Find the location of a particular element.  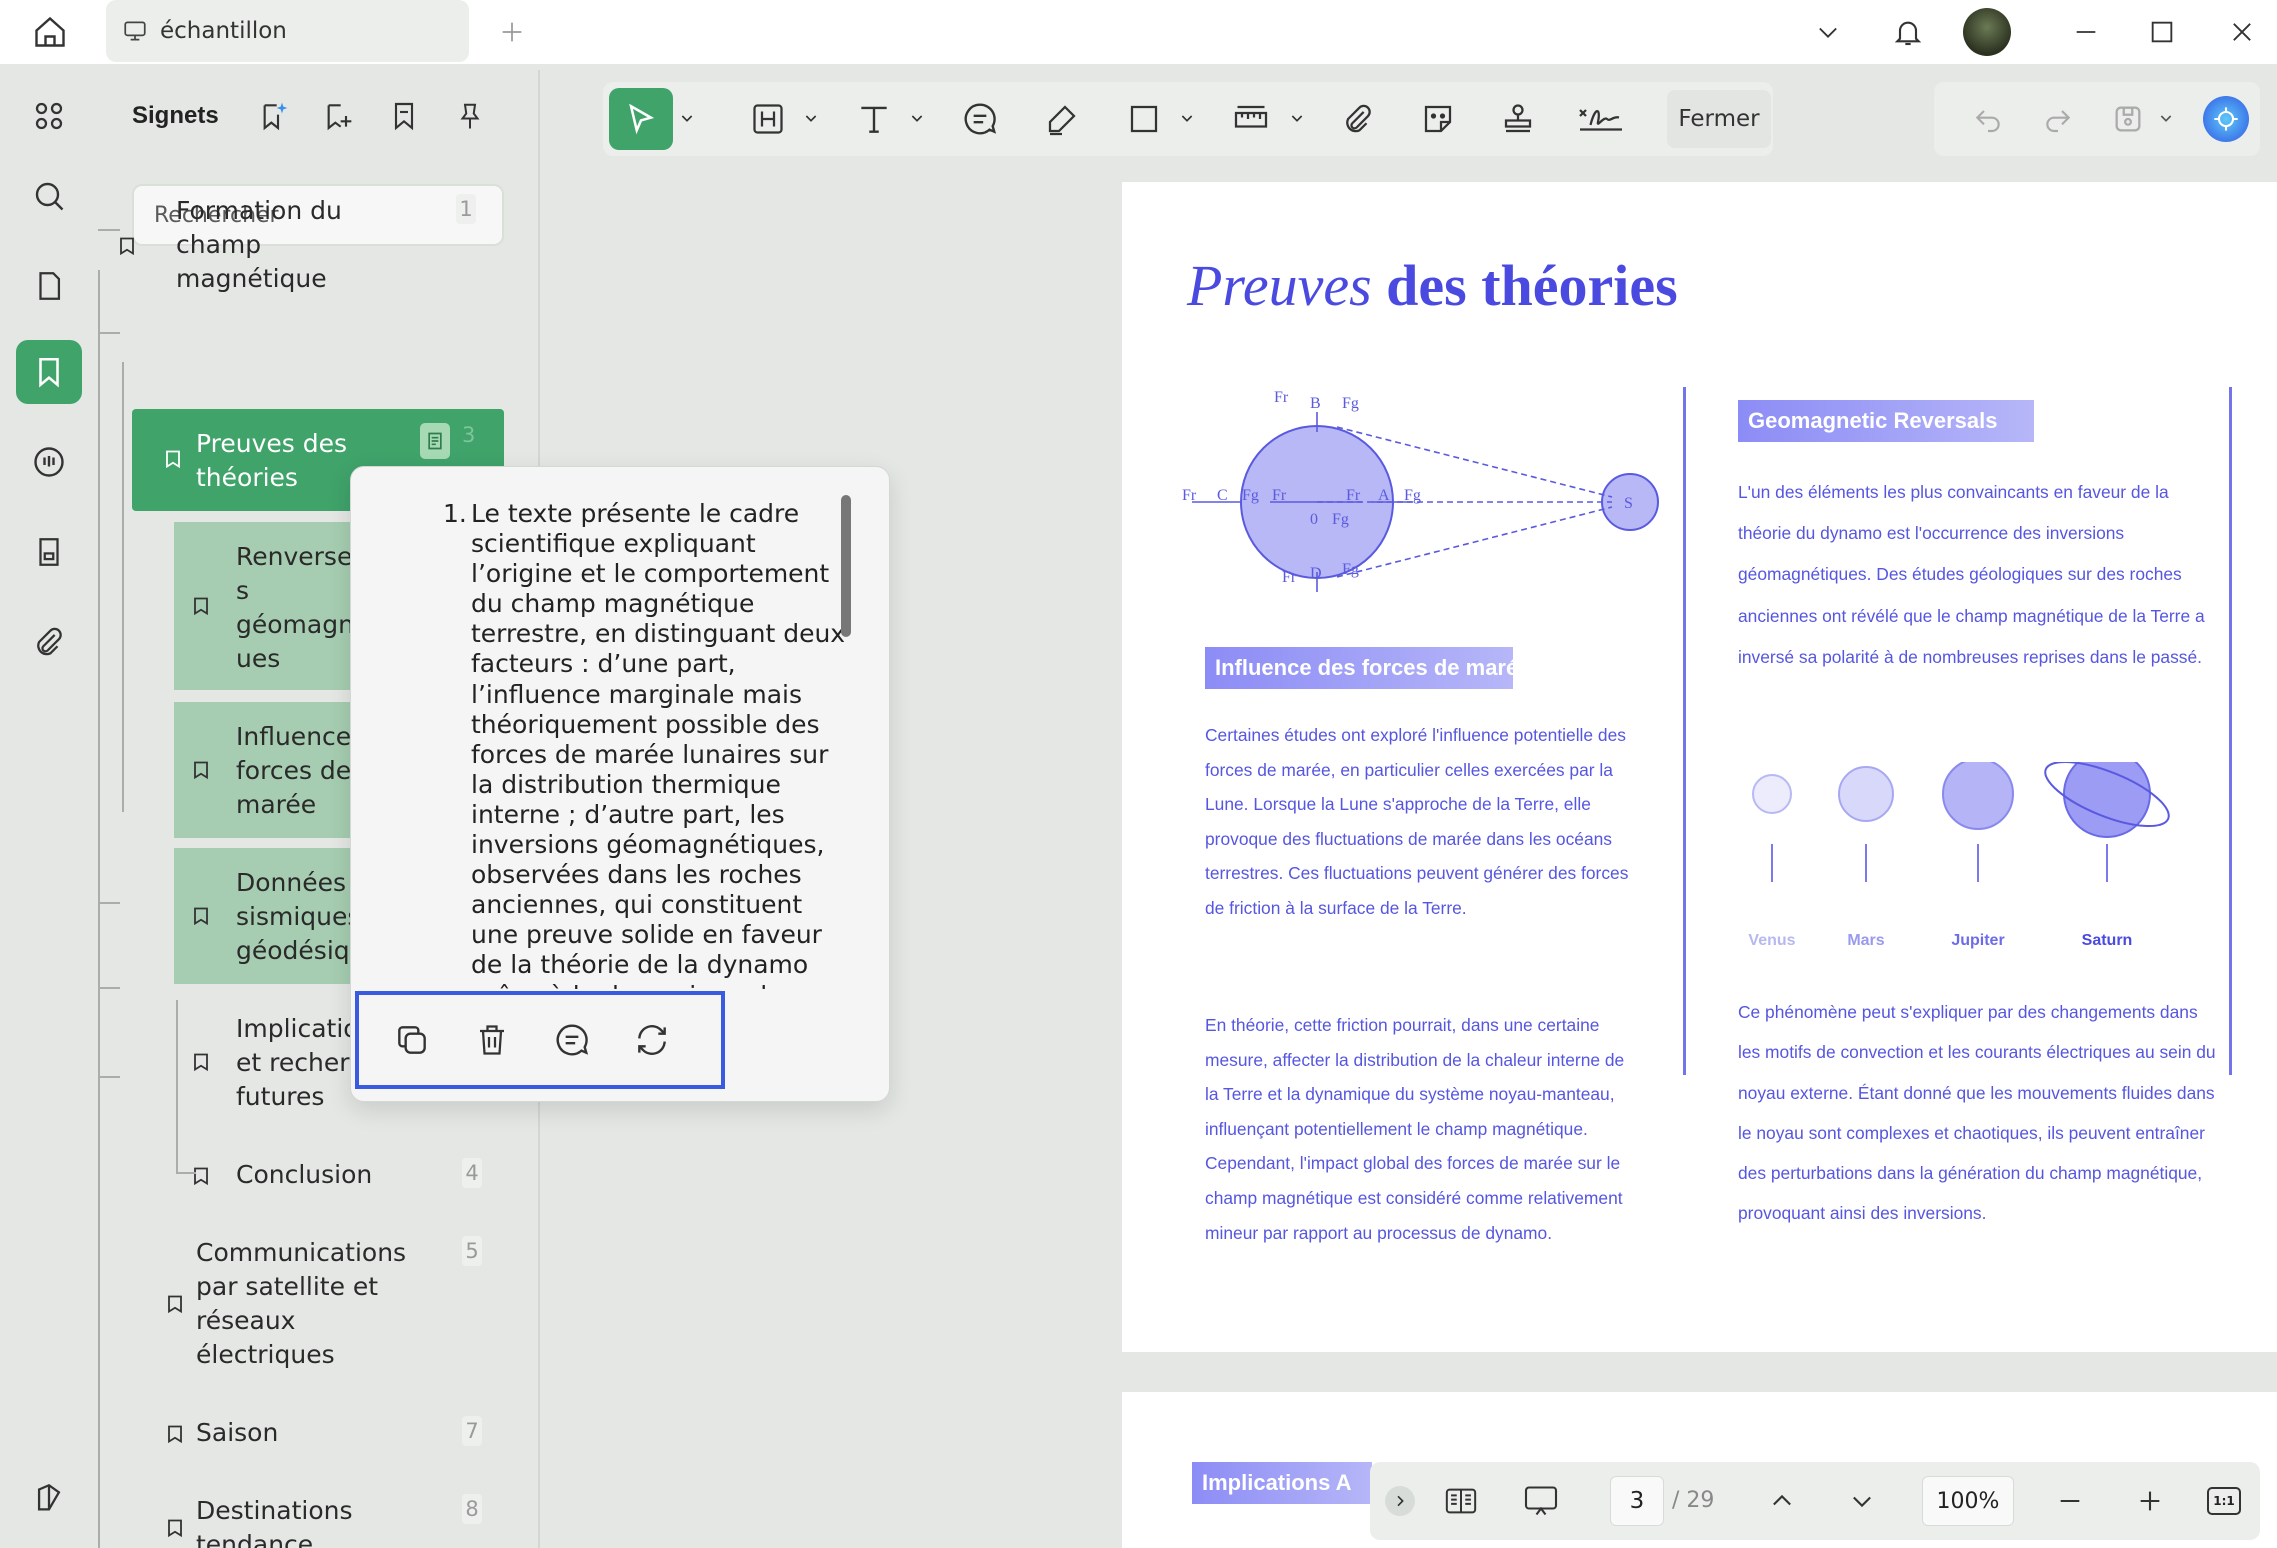

bookmark-label: Preuves des is located at coordinates (272, 443).